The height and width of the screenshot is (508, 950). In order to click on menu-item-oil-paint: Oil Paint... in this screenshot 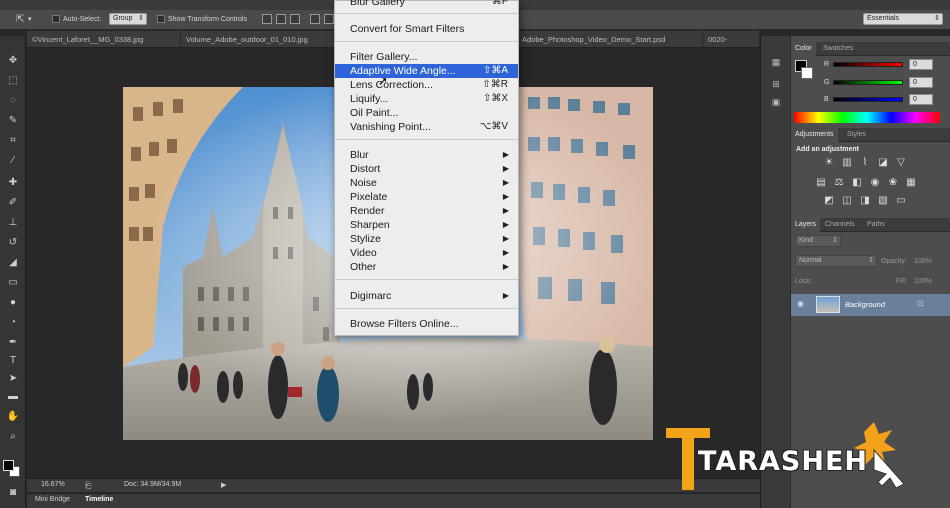, I will do `click(426, 113)`.